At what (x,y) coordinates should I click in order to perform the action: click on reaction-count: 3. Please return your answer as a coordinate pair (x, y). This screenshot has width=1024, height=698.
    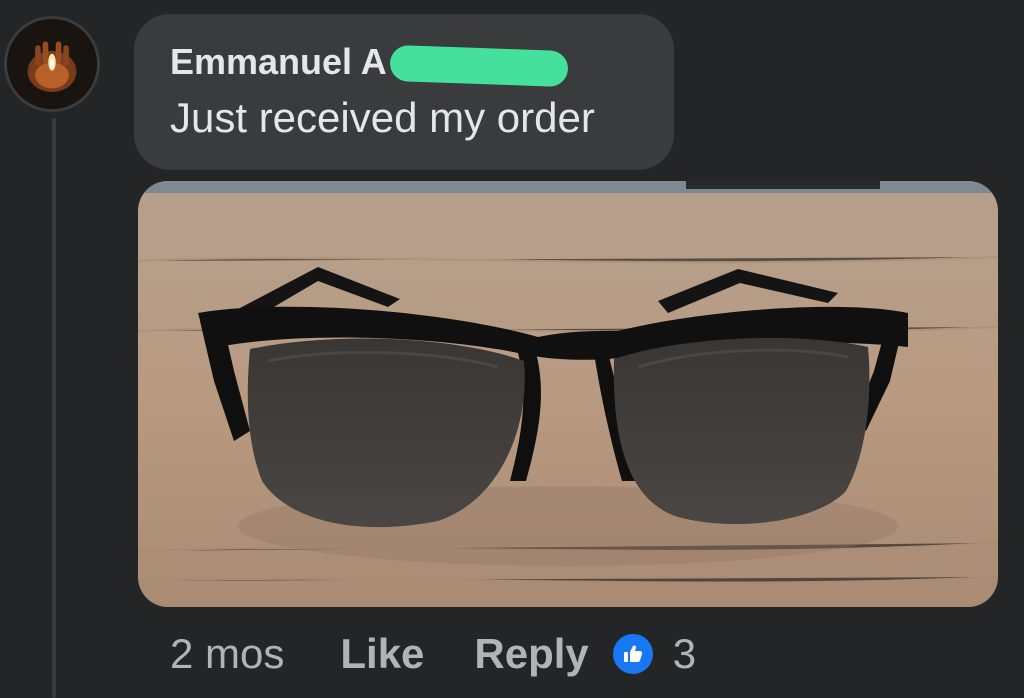
    Looking at the image, I should click on (684, 654).